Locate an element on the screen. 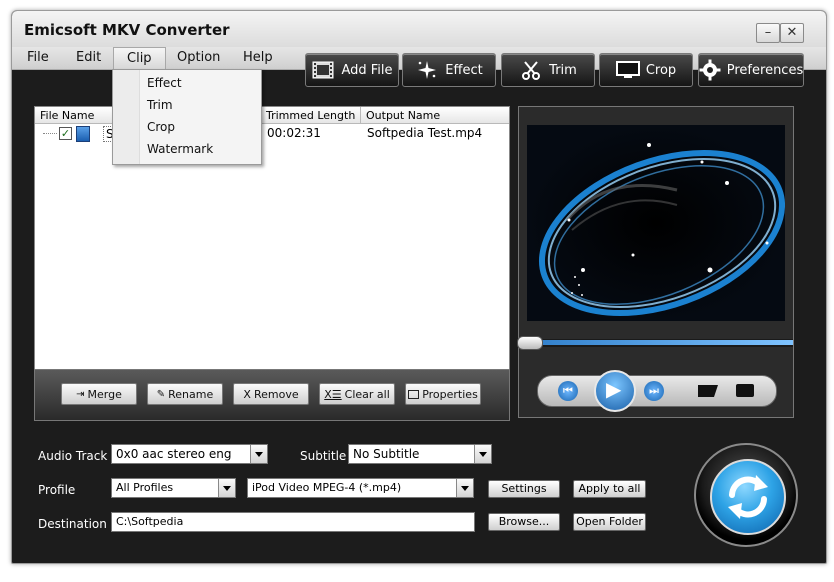 Image resolution: width=834 pixels, height=582 pixels. menu-option: Option is located at coordinates (198, 57).